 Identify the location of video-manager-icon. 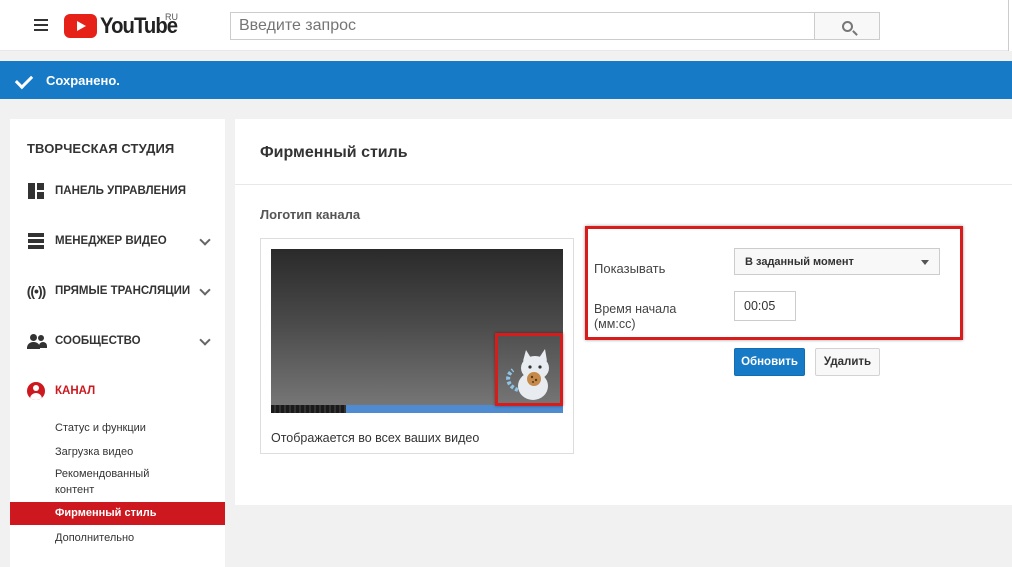
(36, 241).